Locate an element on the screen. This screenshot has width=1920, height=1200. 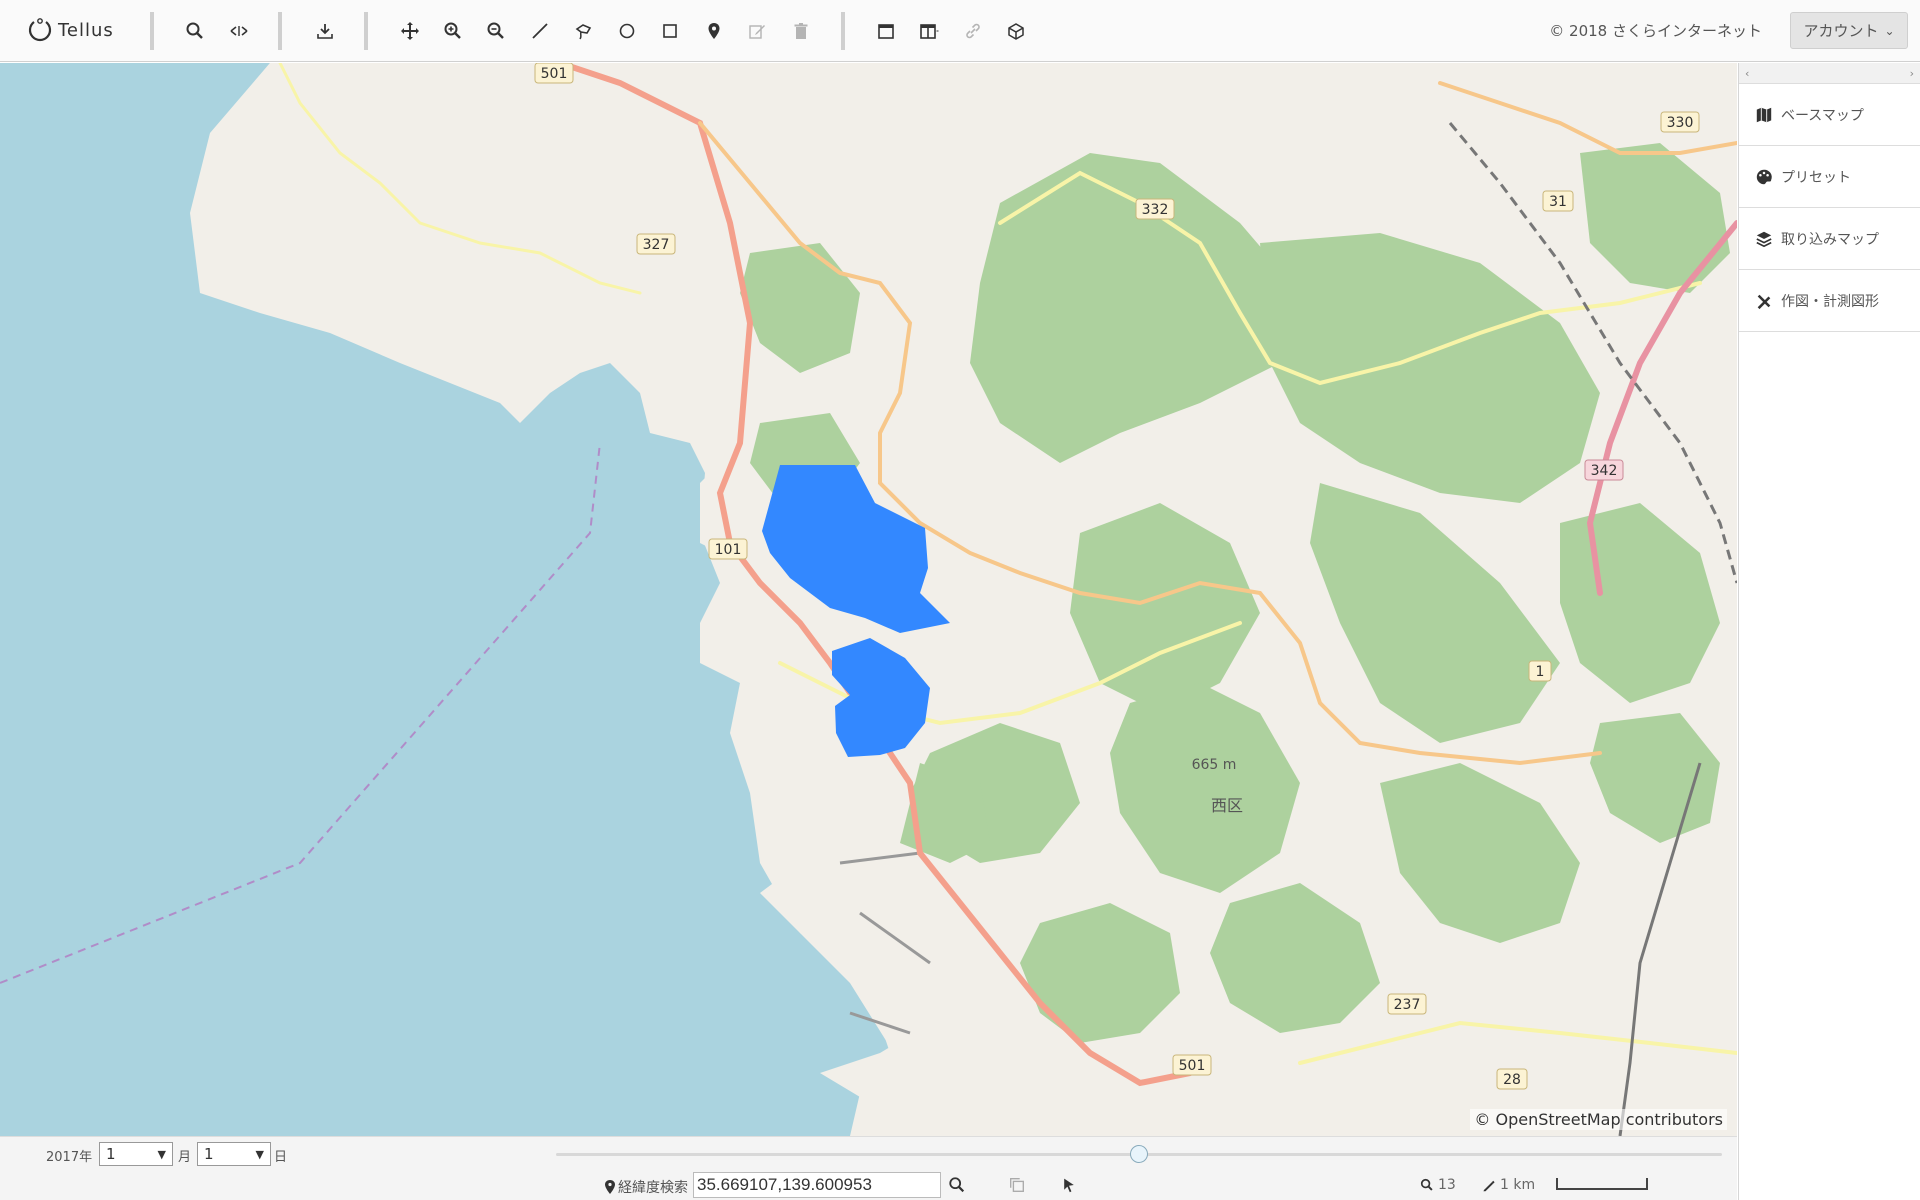
svg-text: 101 is located at coordinates (728, 550).